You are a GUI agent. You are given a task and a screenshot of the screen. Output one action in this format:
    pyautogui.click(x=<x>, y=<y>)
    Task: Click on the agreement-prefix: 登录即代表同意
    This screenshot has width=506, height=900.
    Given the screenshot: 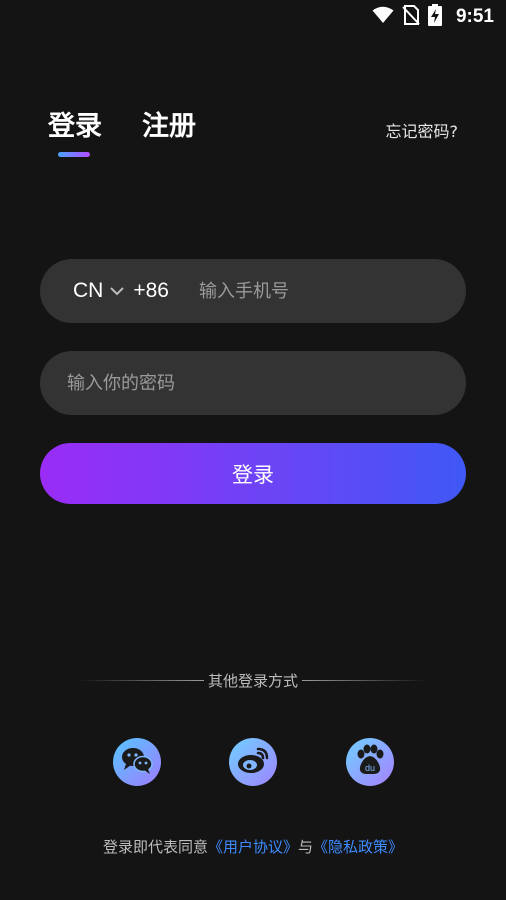 What is the action you would take?
    pyautogui.click(x=155, y=847)
    